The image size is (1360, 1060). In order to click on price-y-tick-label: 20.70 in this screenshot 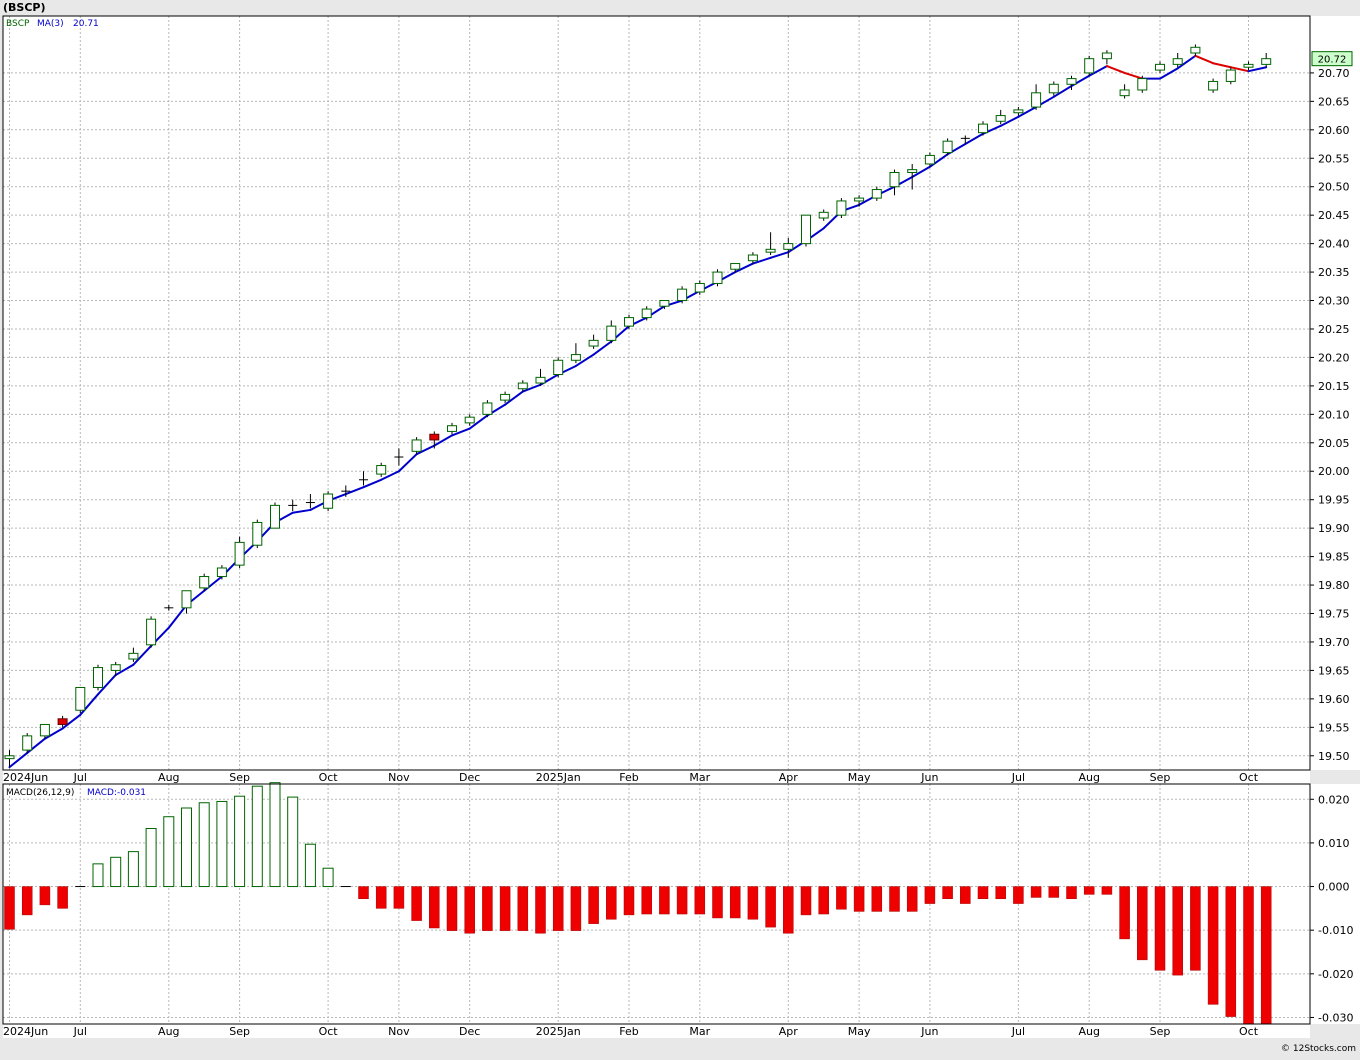, I will do `click(1334, 73)`.